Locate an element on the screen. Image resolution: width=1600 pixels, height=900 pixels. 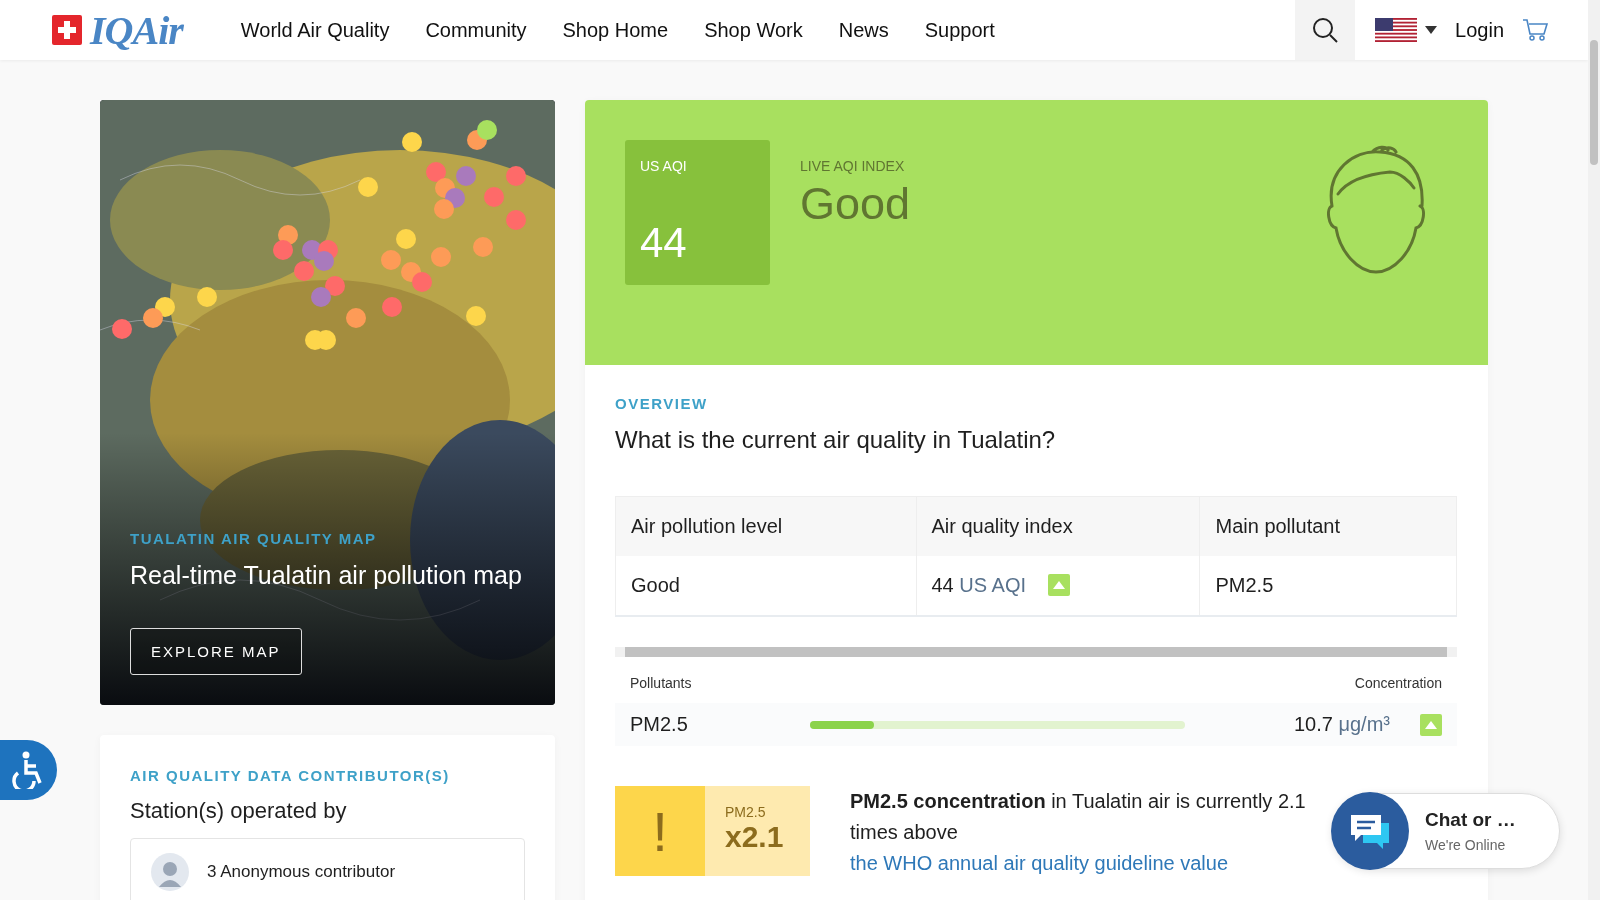
contributor-item: 3 Anonymous contributor is located at coordinates (327, 869).